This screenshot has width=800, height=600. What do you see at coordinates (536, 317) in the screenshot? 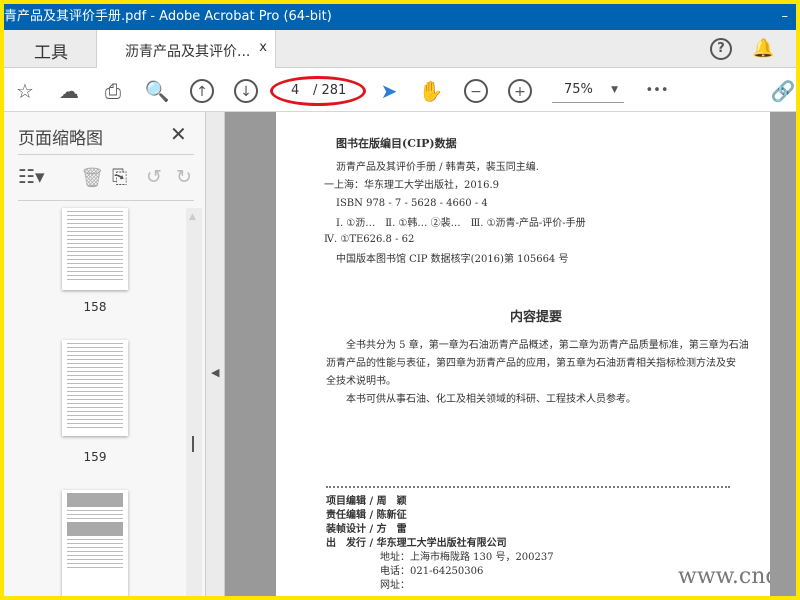
I see `summary-title: 内容提要` at bounding box center [536, 317].